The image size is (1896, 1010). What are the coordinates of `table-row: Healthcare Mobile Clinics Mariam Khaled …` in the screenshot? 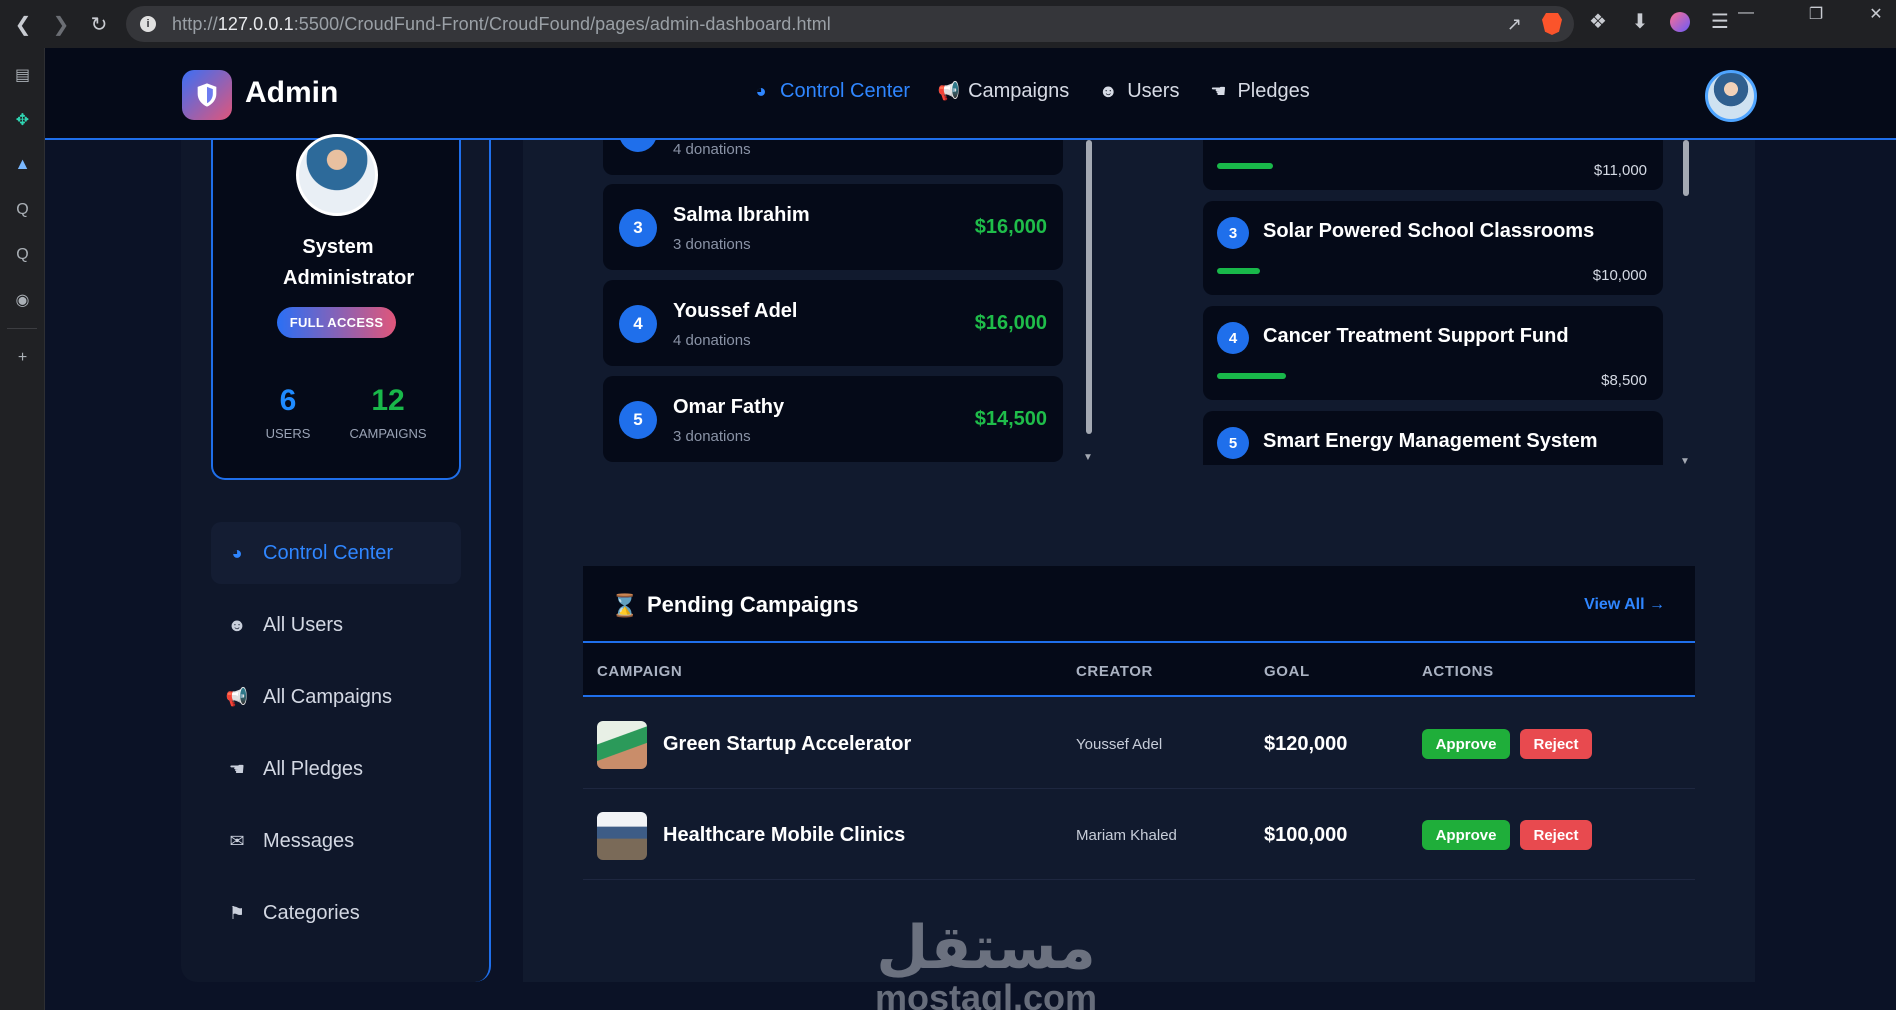 It's located at (1139, 835).